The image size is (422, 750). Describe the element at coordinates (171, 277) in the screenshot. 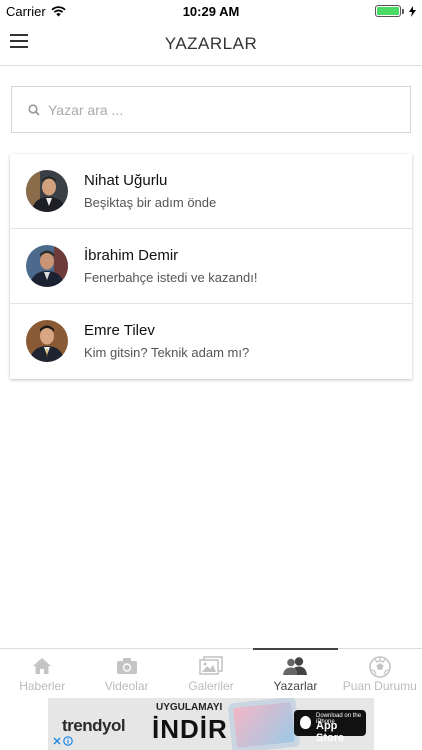

I see `author-article-title: Fenerbahçe istedi ve kazandı!` at that location.